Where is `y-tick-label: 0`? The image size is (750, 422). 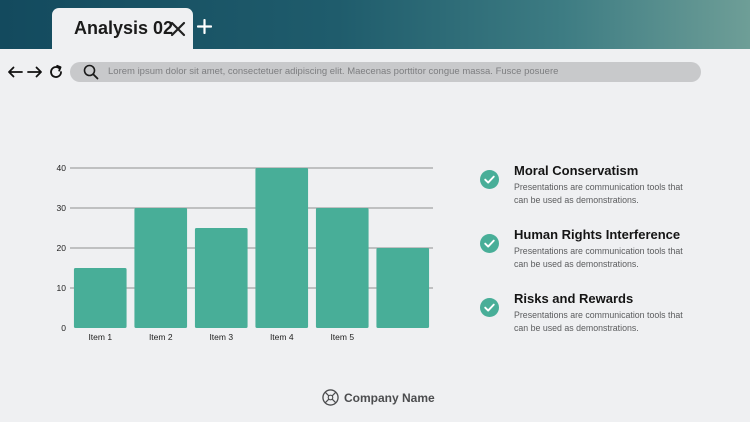 y-tick-label: 0 is located at coordinates (63, 328).